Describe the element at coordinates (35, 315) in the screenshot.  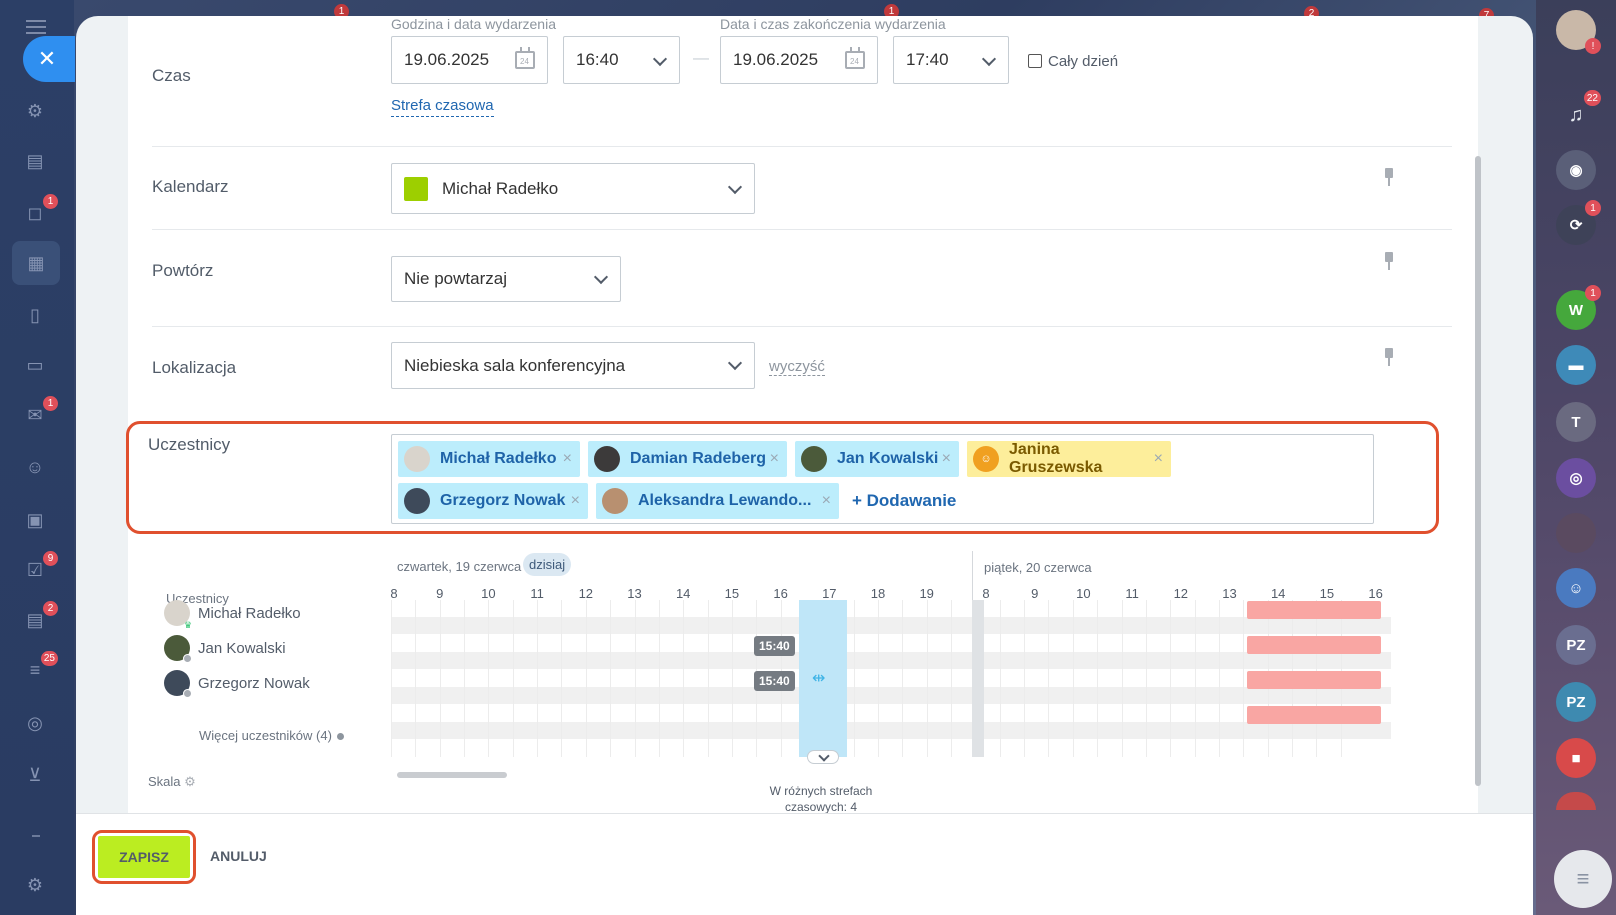
I see `document-icon: ▯` at that location.